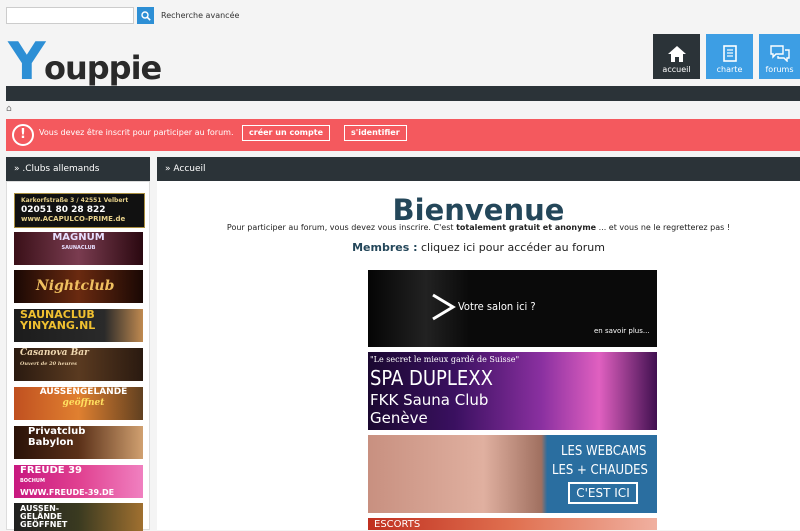 The width and height of the screenshot is (800, 531). I want to click on site-logo: Y ouppie, so click(85, 62).